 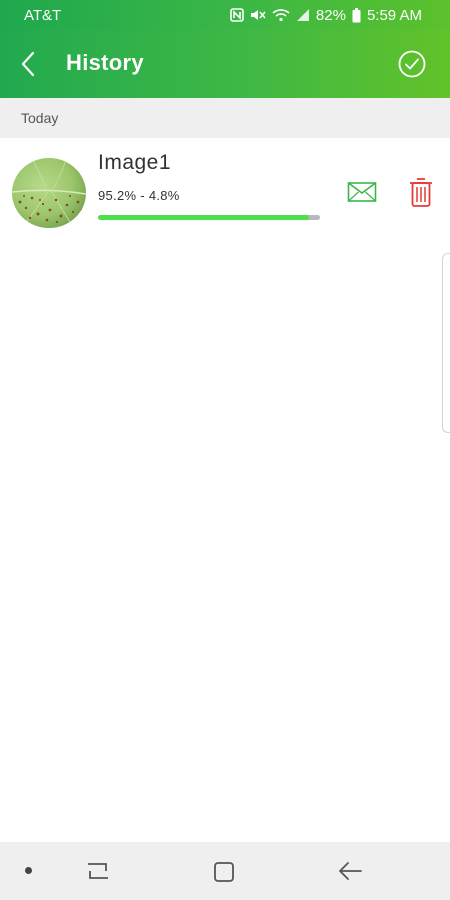 I want to click on app-bar: History, so click(x=225, y=64).